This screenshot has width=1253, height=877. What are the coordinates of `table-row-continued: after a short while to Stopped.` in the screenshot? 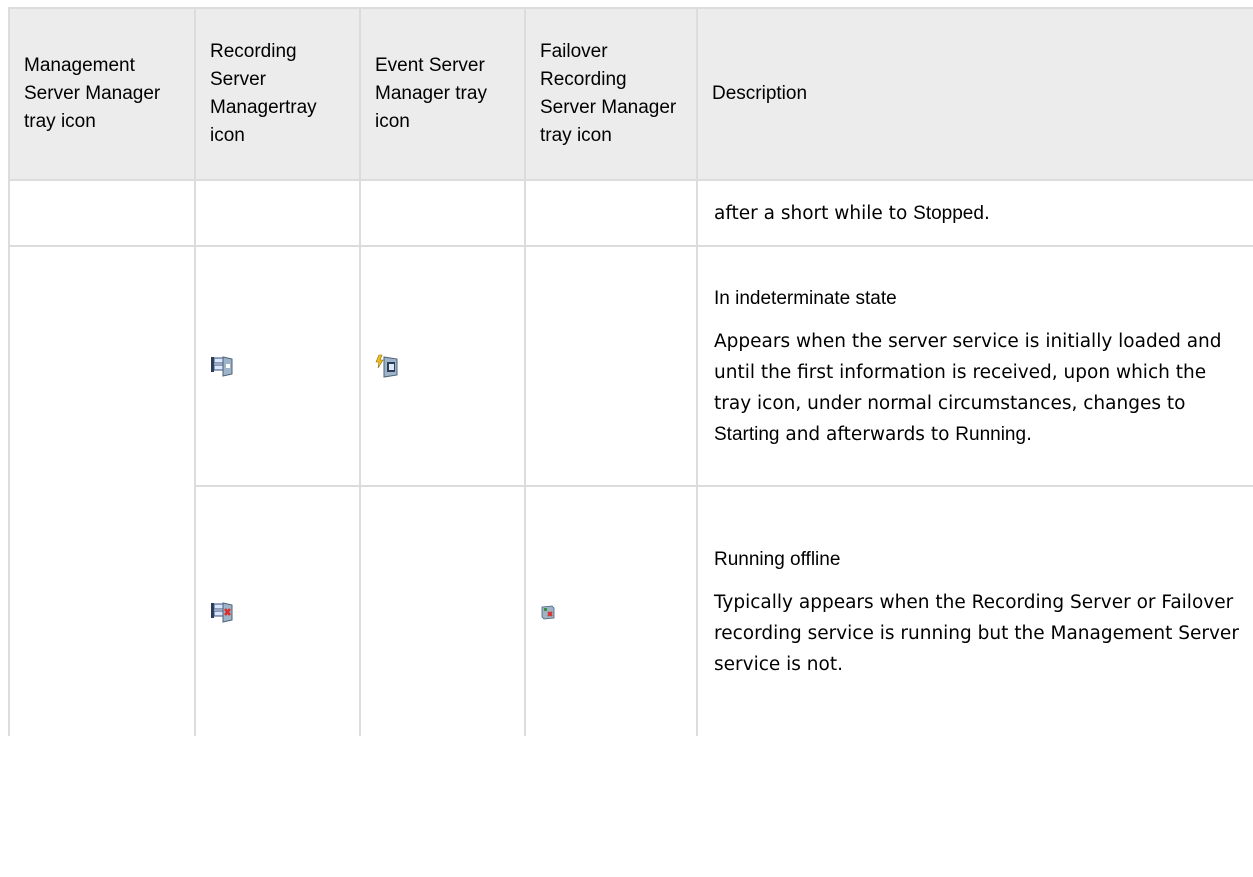 It's located at (630, 213).